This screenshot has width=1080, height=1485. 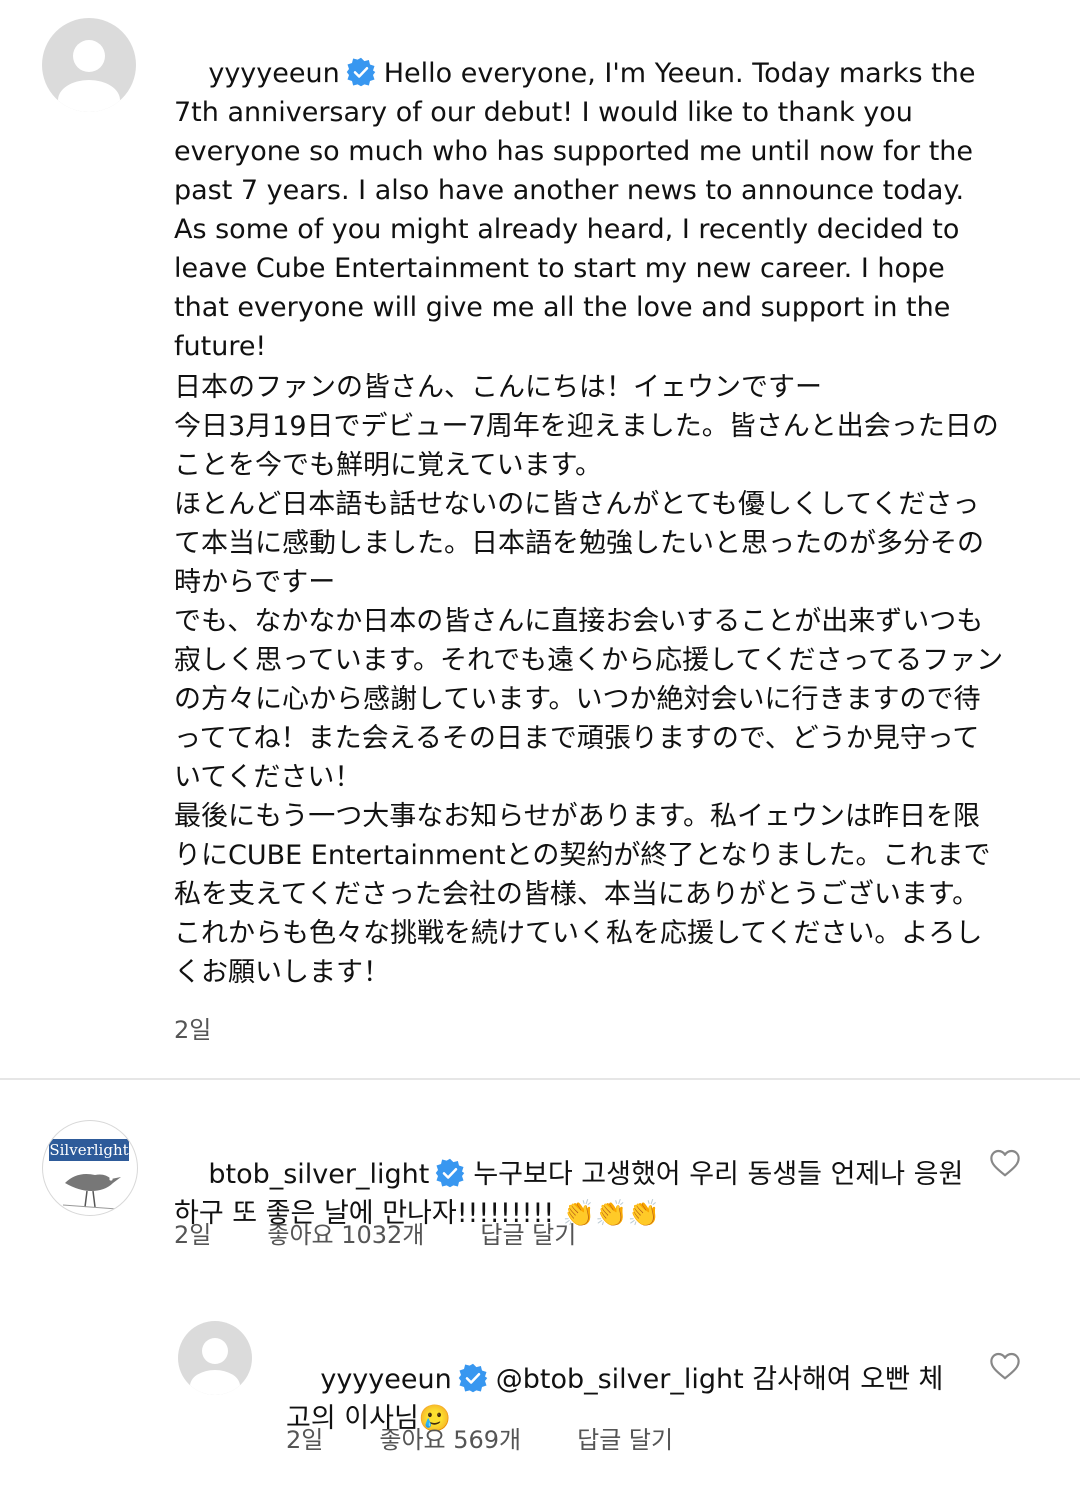 I want to click on comment-timestamp: 2일, so click(x=193, y=1235).